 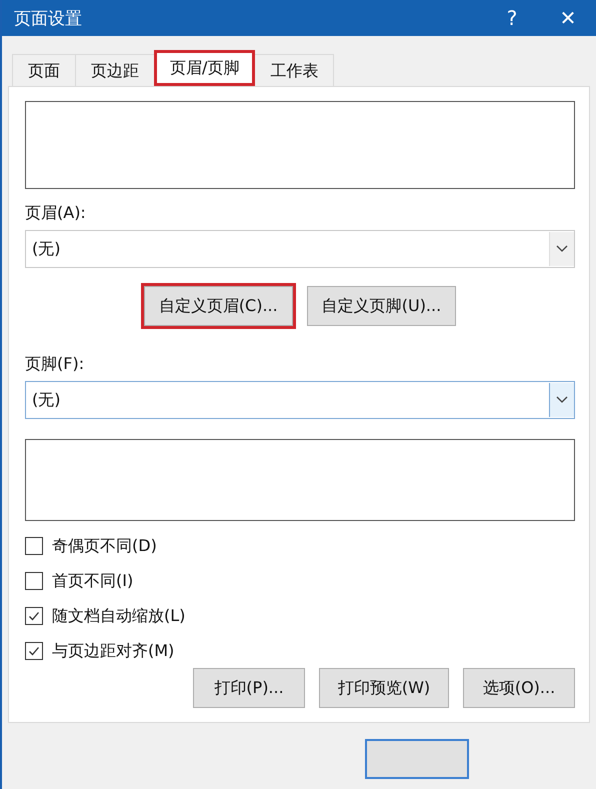 I want to click on tab: 工作表, so click(x=294, y=70).